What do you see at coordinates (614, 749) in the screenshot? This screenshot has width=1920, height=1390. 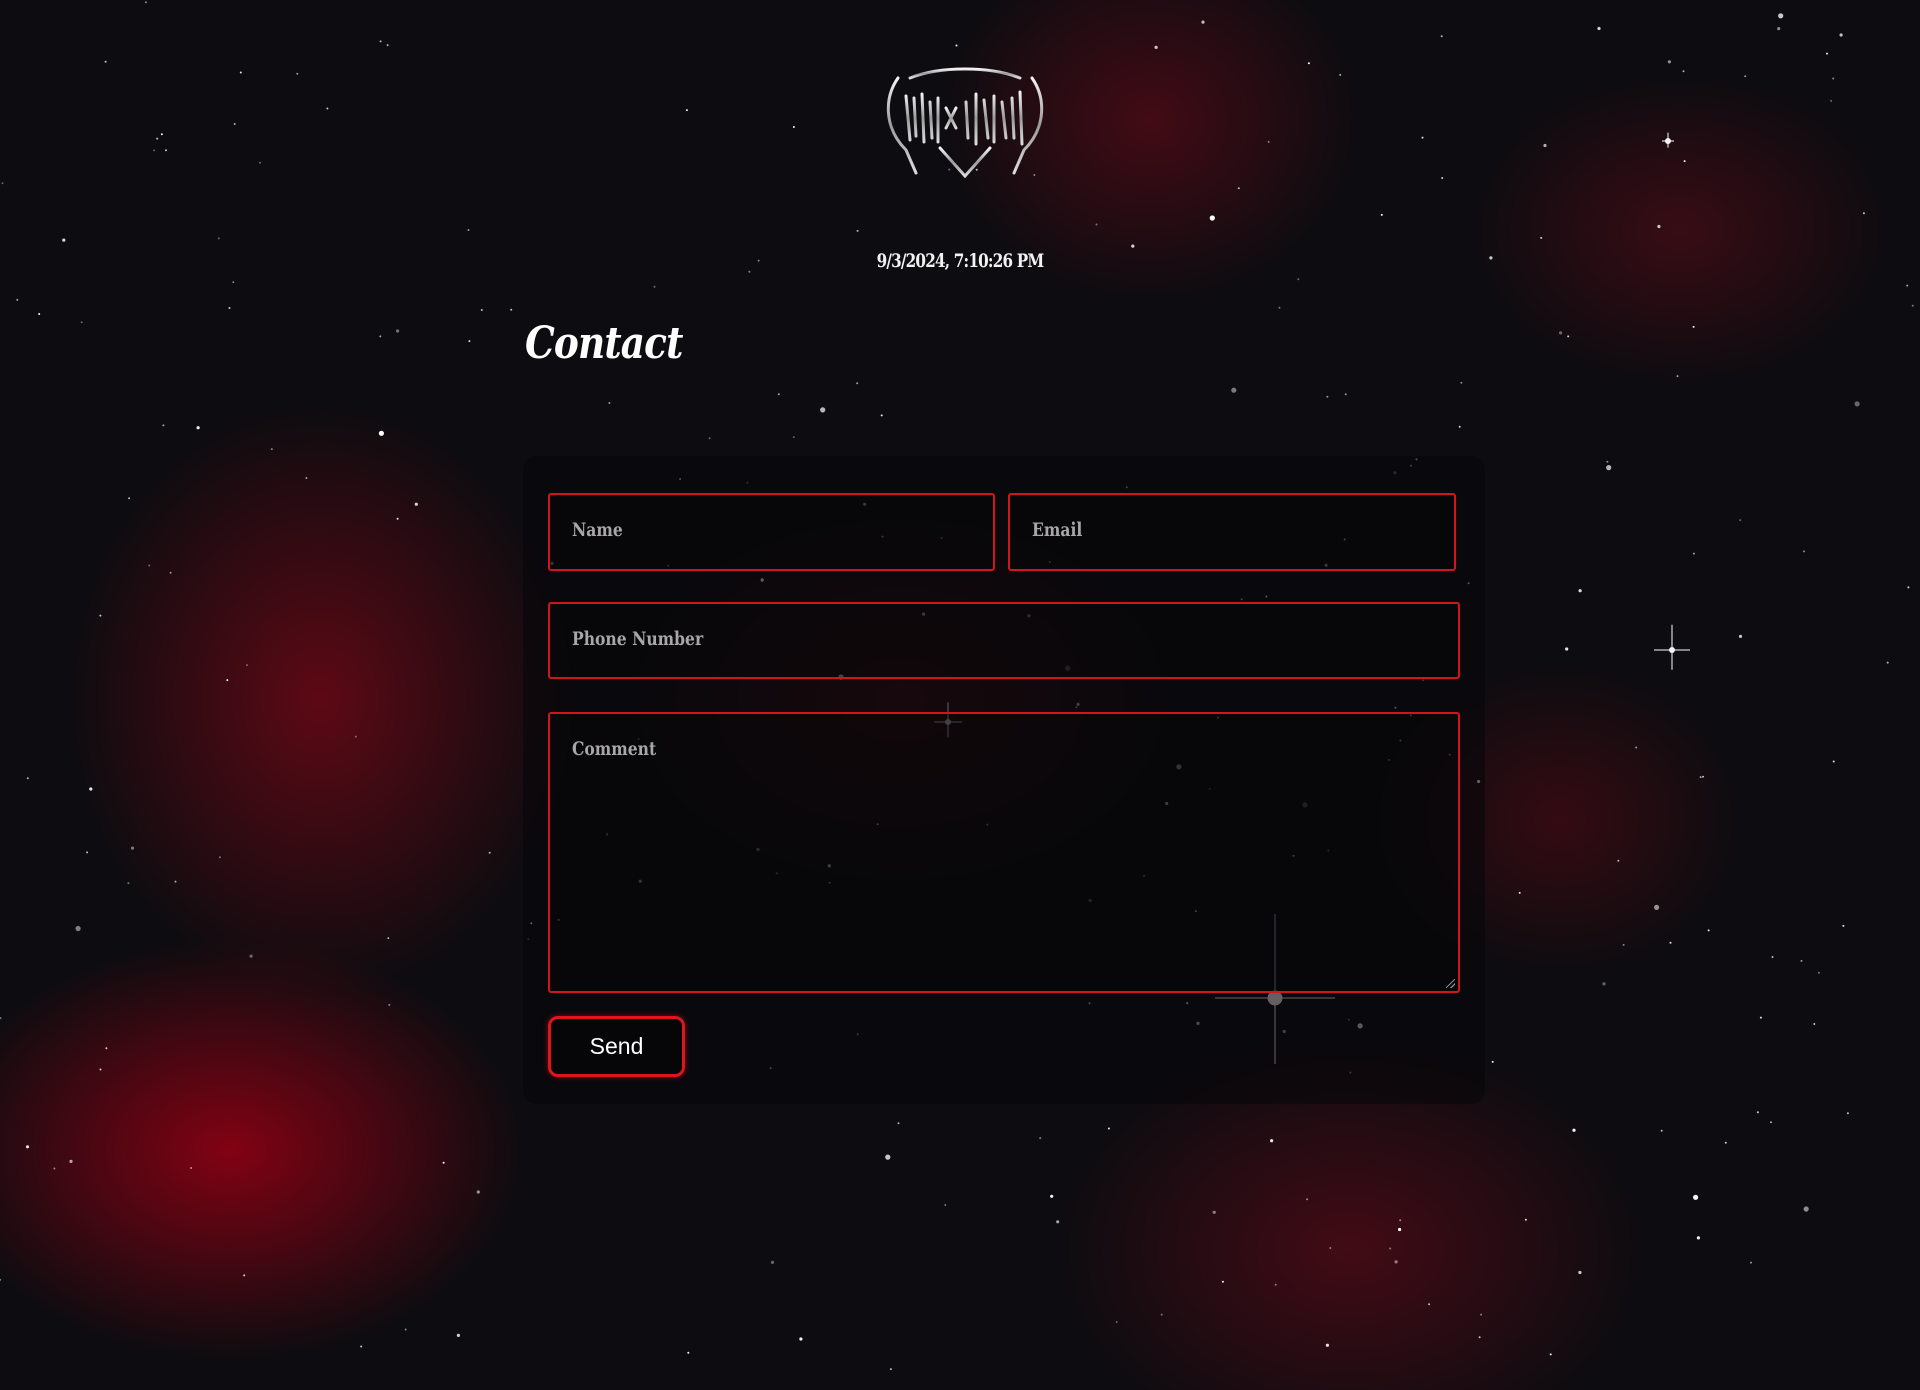 I see `comment-placeholder: Comment` at bounding box center [614, 749].